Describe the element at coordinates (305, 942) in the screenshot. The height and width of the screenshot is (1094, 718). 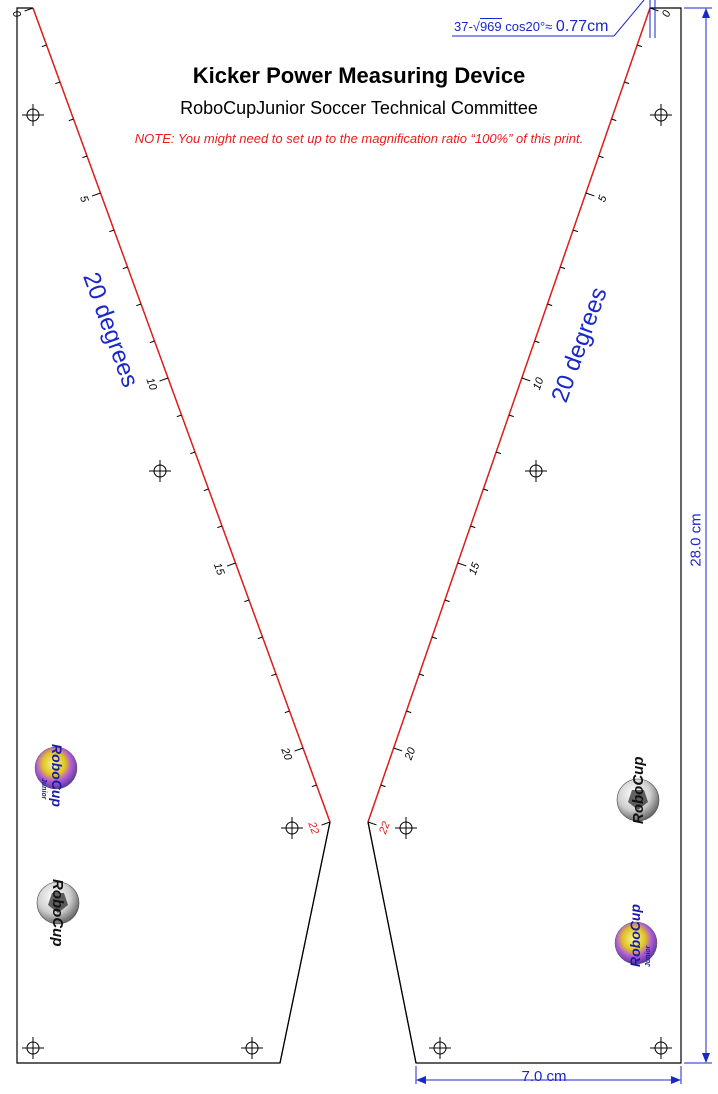
I see `left-lower-edge` at that location.